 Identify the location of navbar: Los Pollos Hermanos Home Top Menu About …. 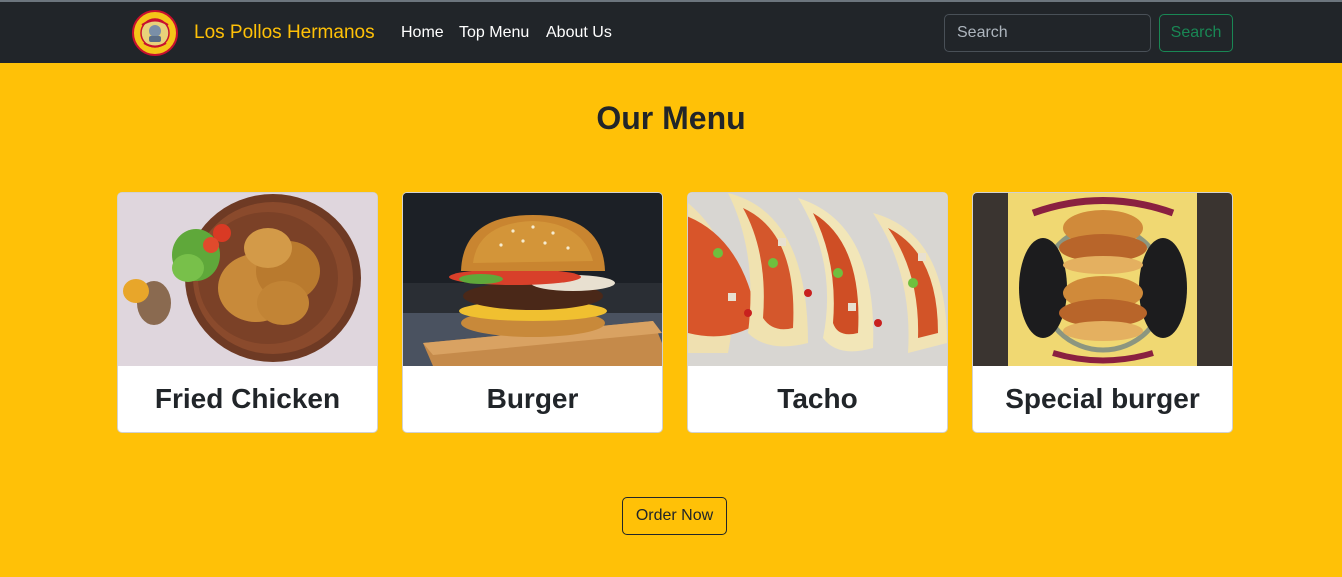
(671, 32).